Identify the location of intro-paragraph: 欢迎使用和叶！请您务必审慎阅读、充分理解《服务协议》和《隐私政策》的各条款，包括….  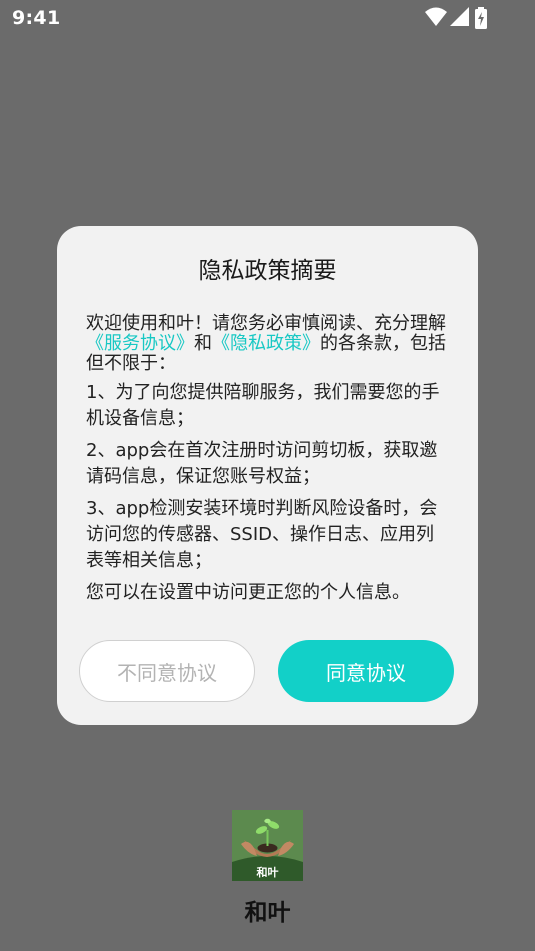
(268, 344).